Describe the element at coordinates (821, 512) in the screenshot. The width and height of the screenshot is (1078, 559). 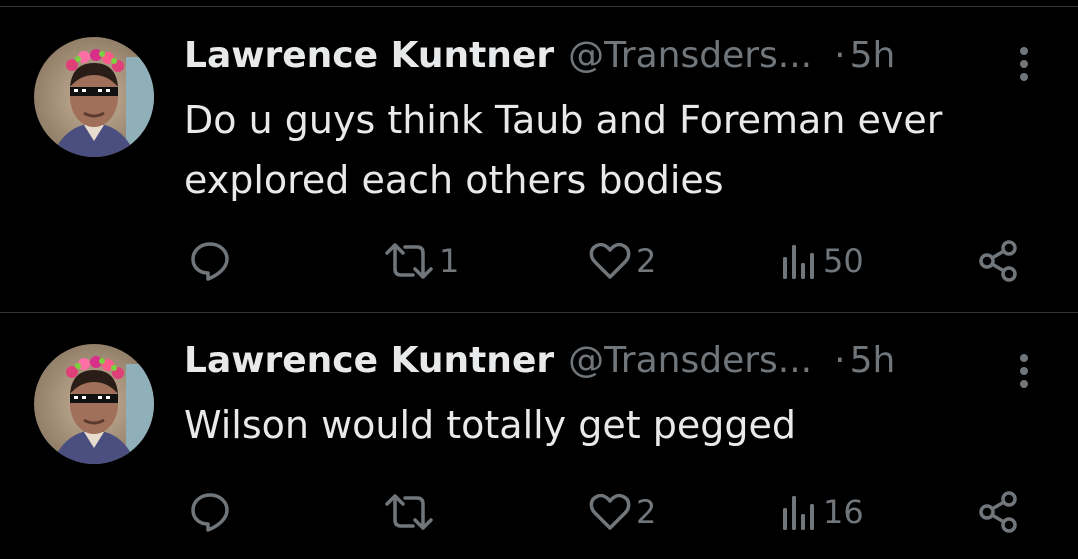
I see `views-button: 16` at that location.